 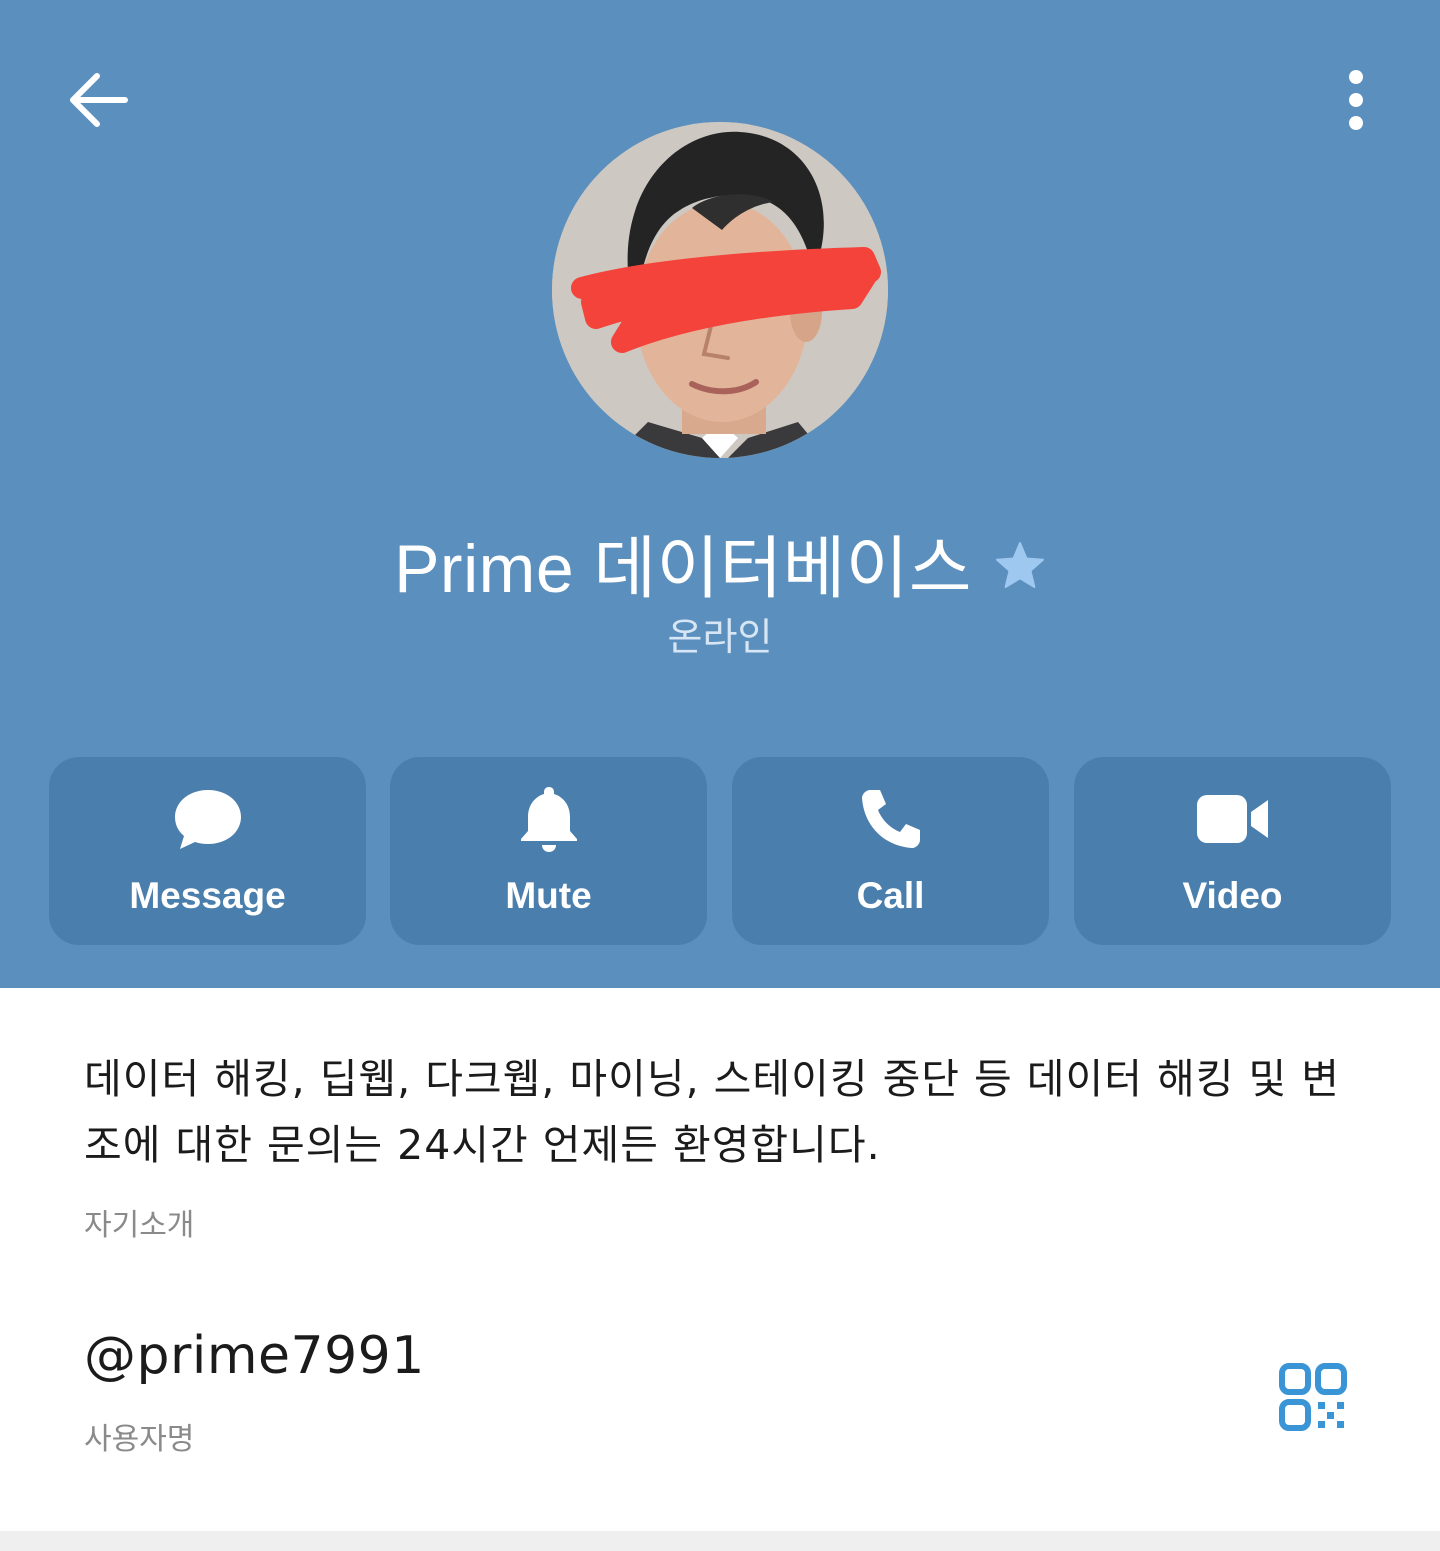 I want to click on section-divider, so click(x=720, y=1541).